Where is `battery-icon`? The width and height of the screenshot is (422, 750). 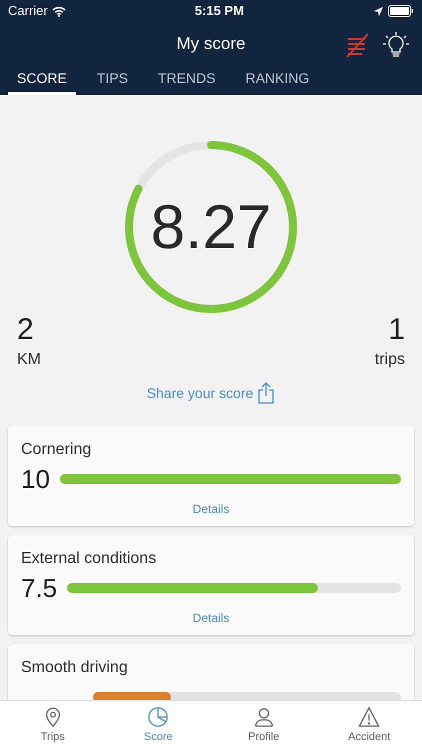 battery-icon is located at coordinates (401, 11).